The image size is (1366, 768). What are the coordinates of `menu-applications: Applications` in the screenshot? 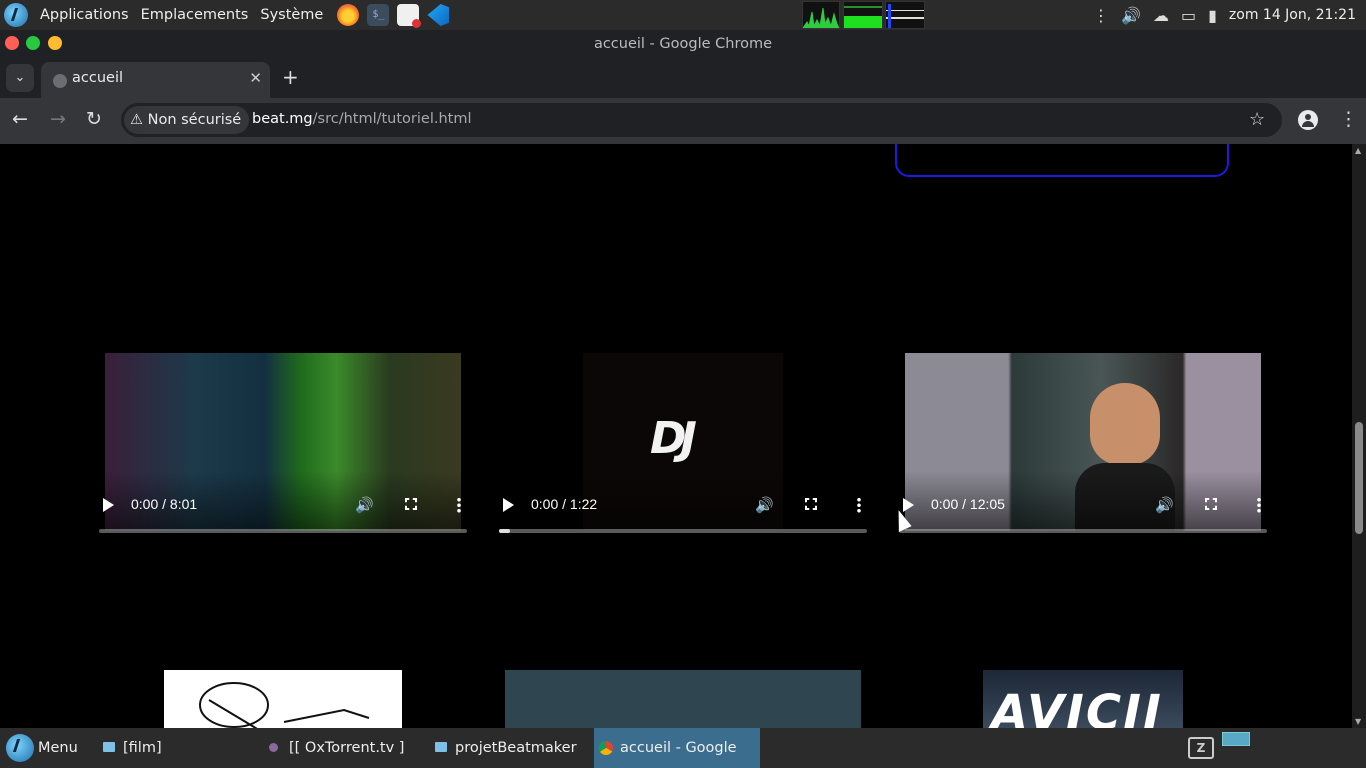 It's located at (84, 15).